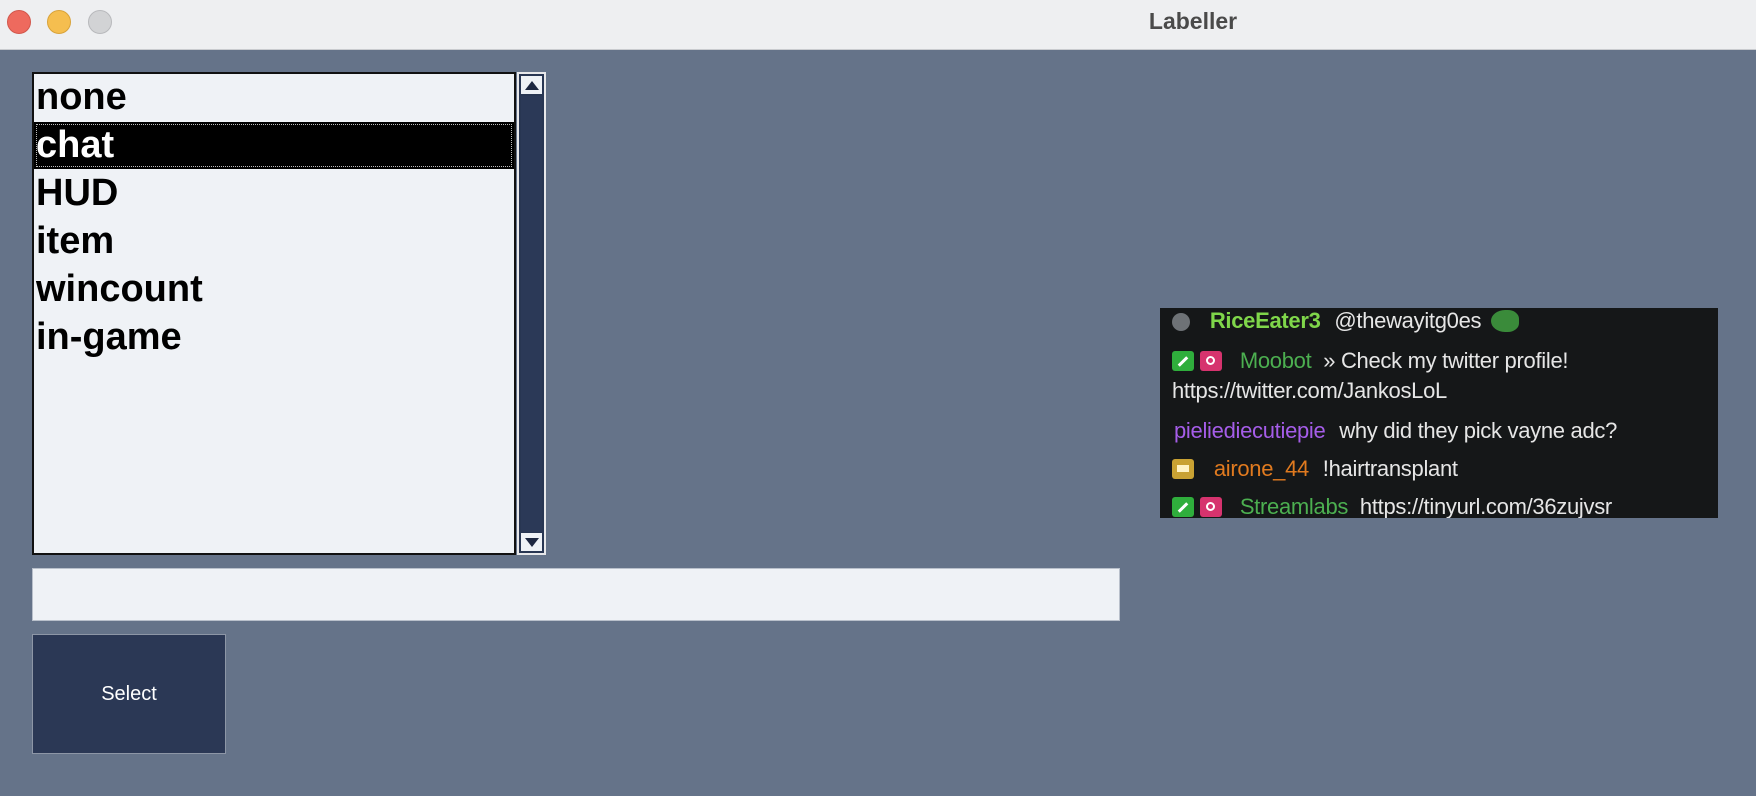 The image size is (1756, 796). I want to click on select-button: Select, so click(129, 694).